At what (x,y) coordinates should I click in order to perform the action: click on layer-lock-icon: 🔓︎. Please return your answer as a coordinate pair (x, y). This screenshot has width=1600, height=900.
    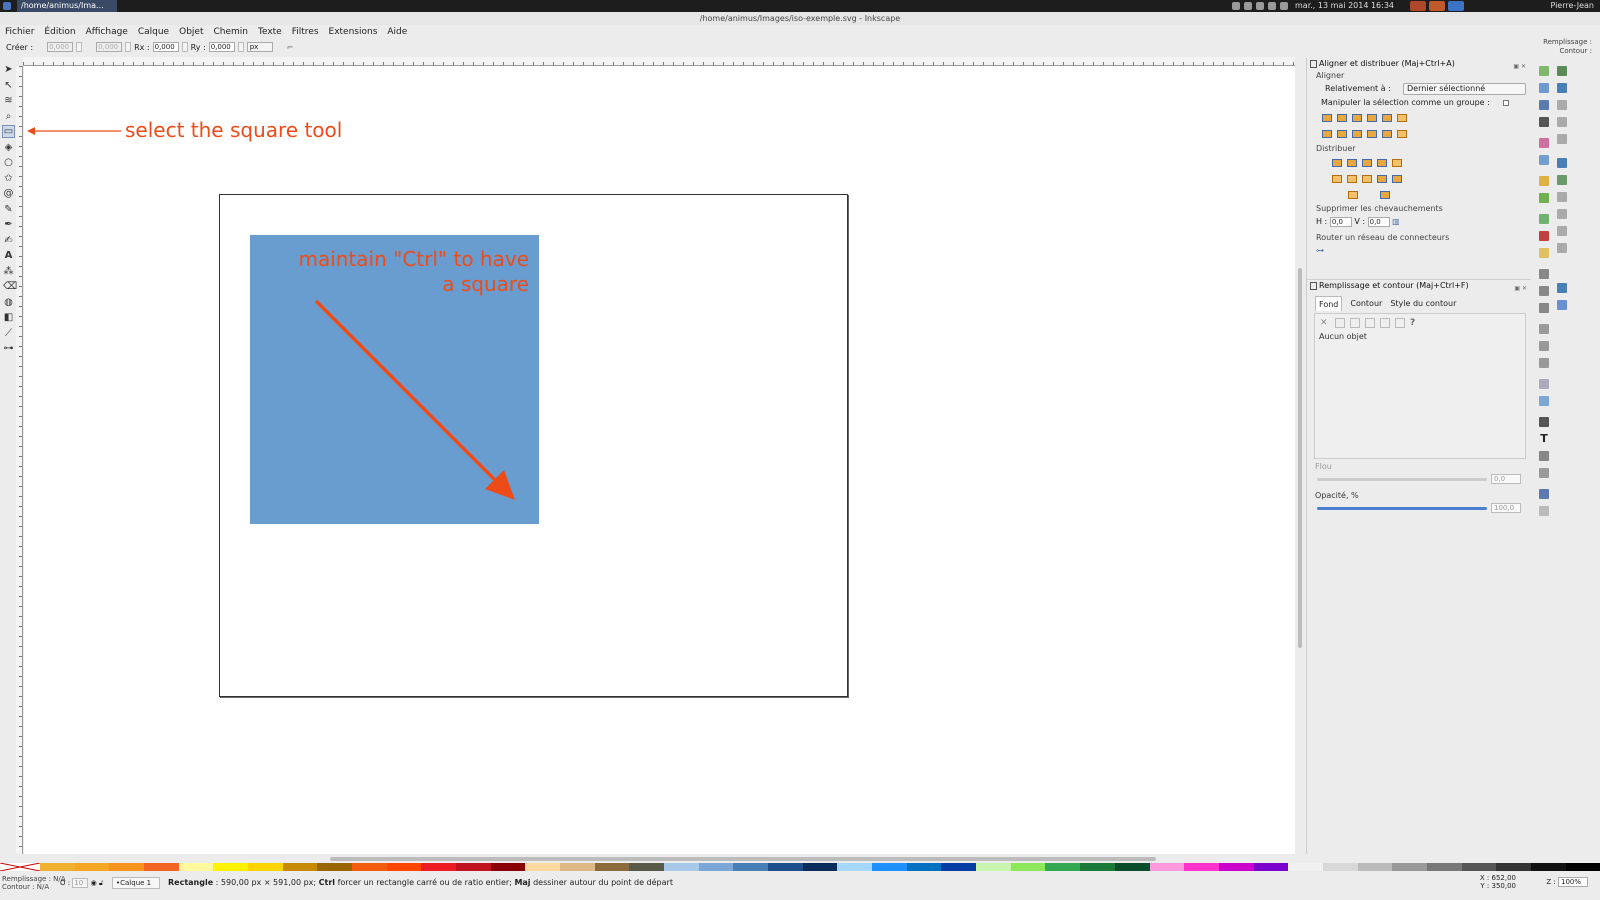
    Looking at the image, I should click on (101, 883).